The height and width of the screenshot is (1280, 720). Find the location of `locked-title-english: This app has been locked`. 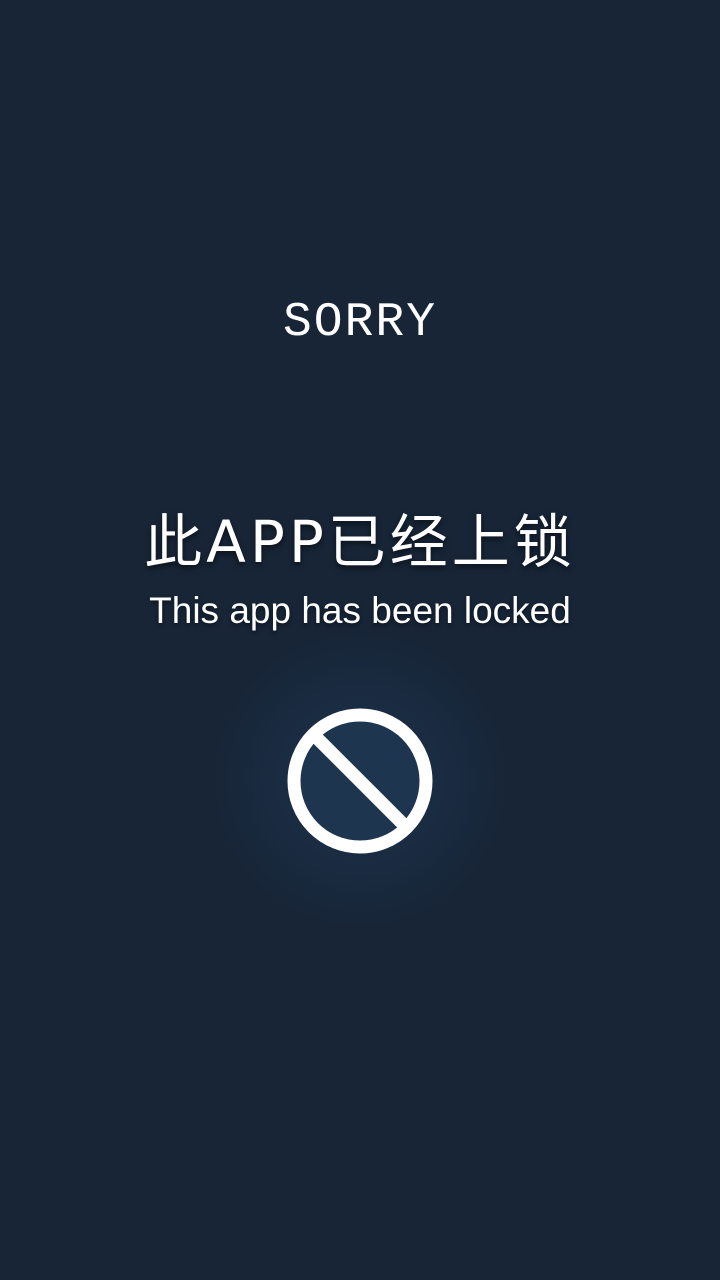

locked-title-english: This app has been locked is located at coordinates (360, 610).